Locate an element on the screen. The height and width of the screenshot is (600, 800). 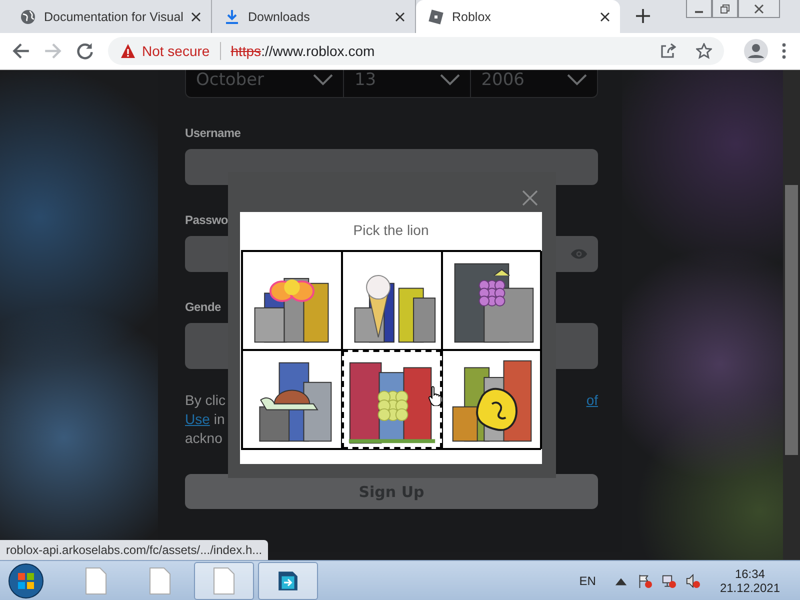
clock-date: 21.12.2021 is located at coordinates (750, 587).